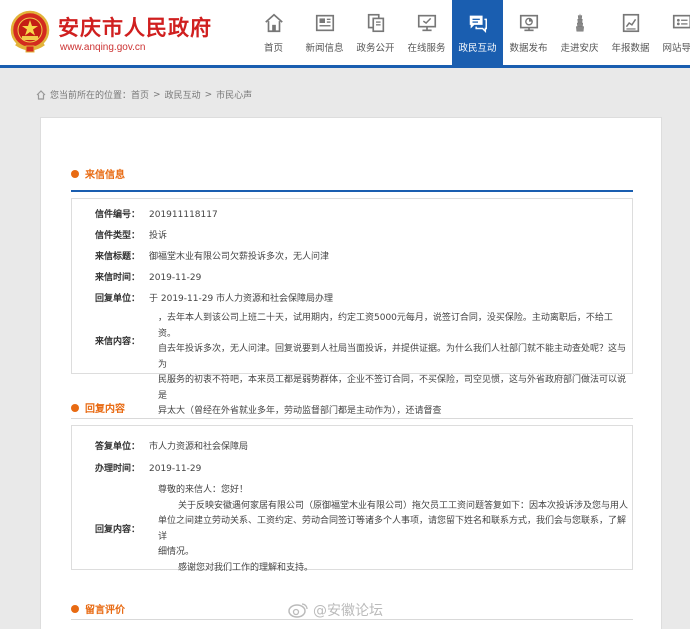  Describe the element at coordinates (426, 48) in the screenshot. I see `nav-label: 在线服务` at that location.